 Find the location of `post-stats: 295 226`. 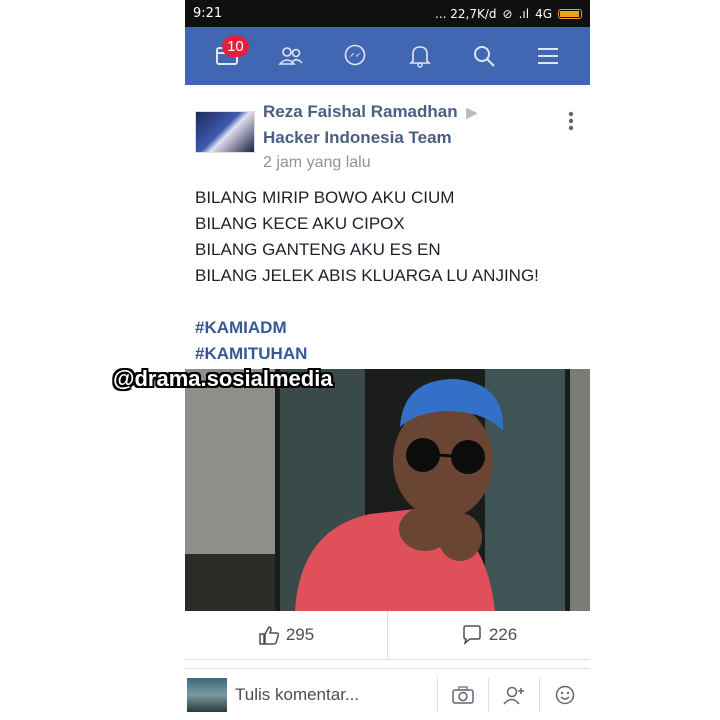

post-stats: 295 226 is located at coordinates (387, 635).